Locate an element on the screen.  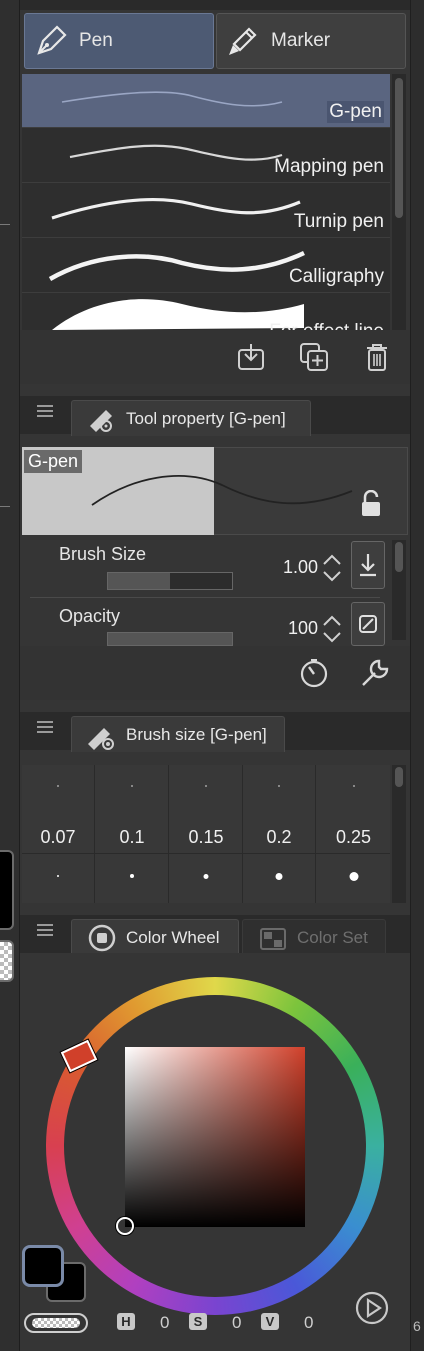
list-item-effect-line: For effect line is located at coordinates (206, 312).